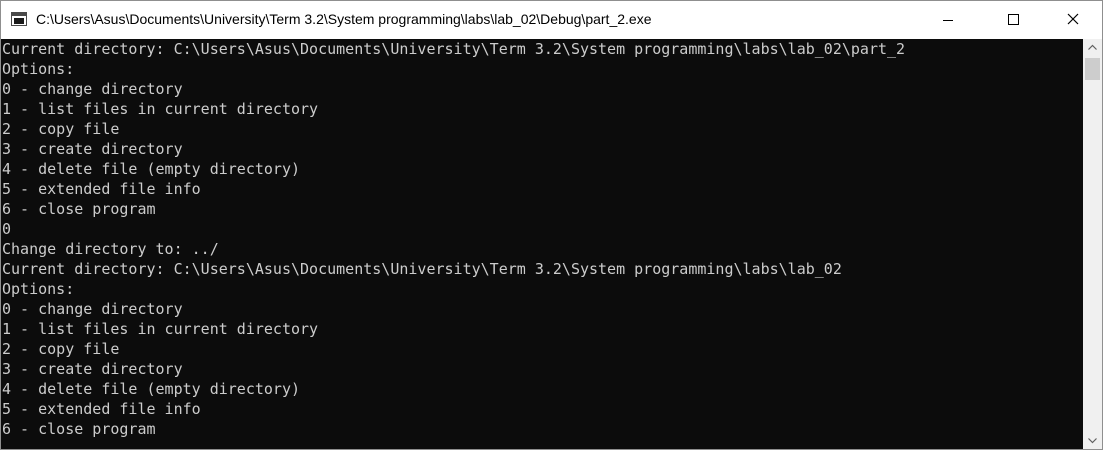 The width and height of the screenshot is (1103, 450). What do you see at coordinates (1092, 69) in the screenshot?
I see `scroll-thumb` at bounding box center [1092, 69].